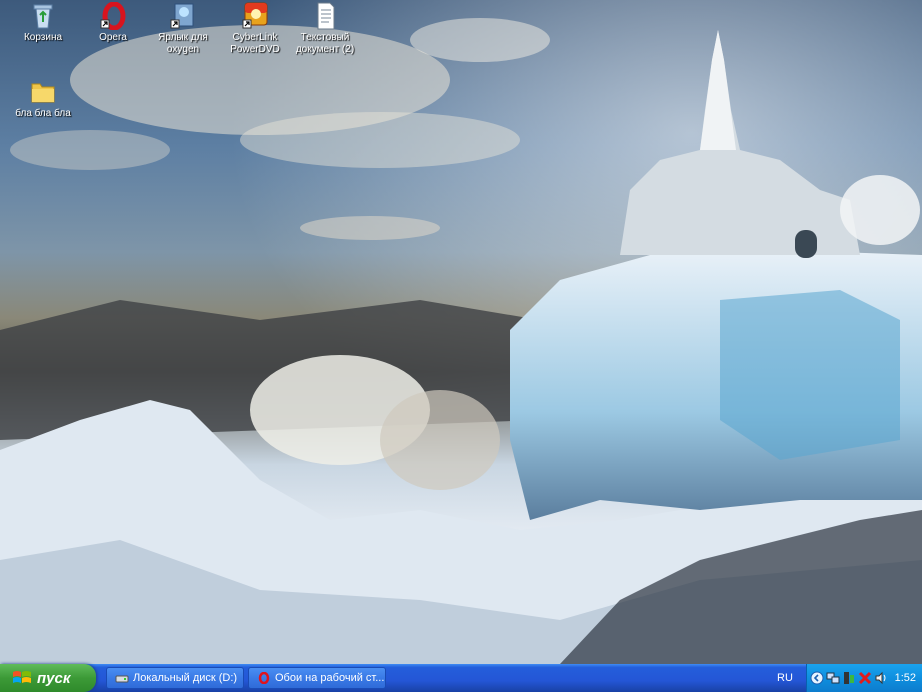 The height and width of the screenshot is (692, 922). Describe the element at coordinates (113, 37) in the screenshot. I see `desktop-icon-label: Opera` at that location.